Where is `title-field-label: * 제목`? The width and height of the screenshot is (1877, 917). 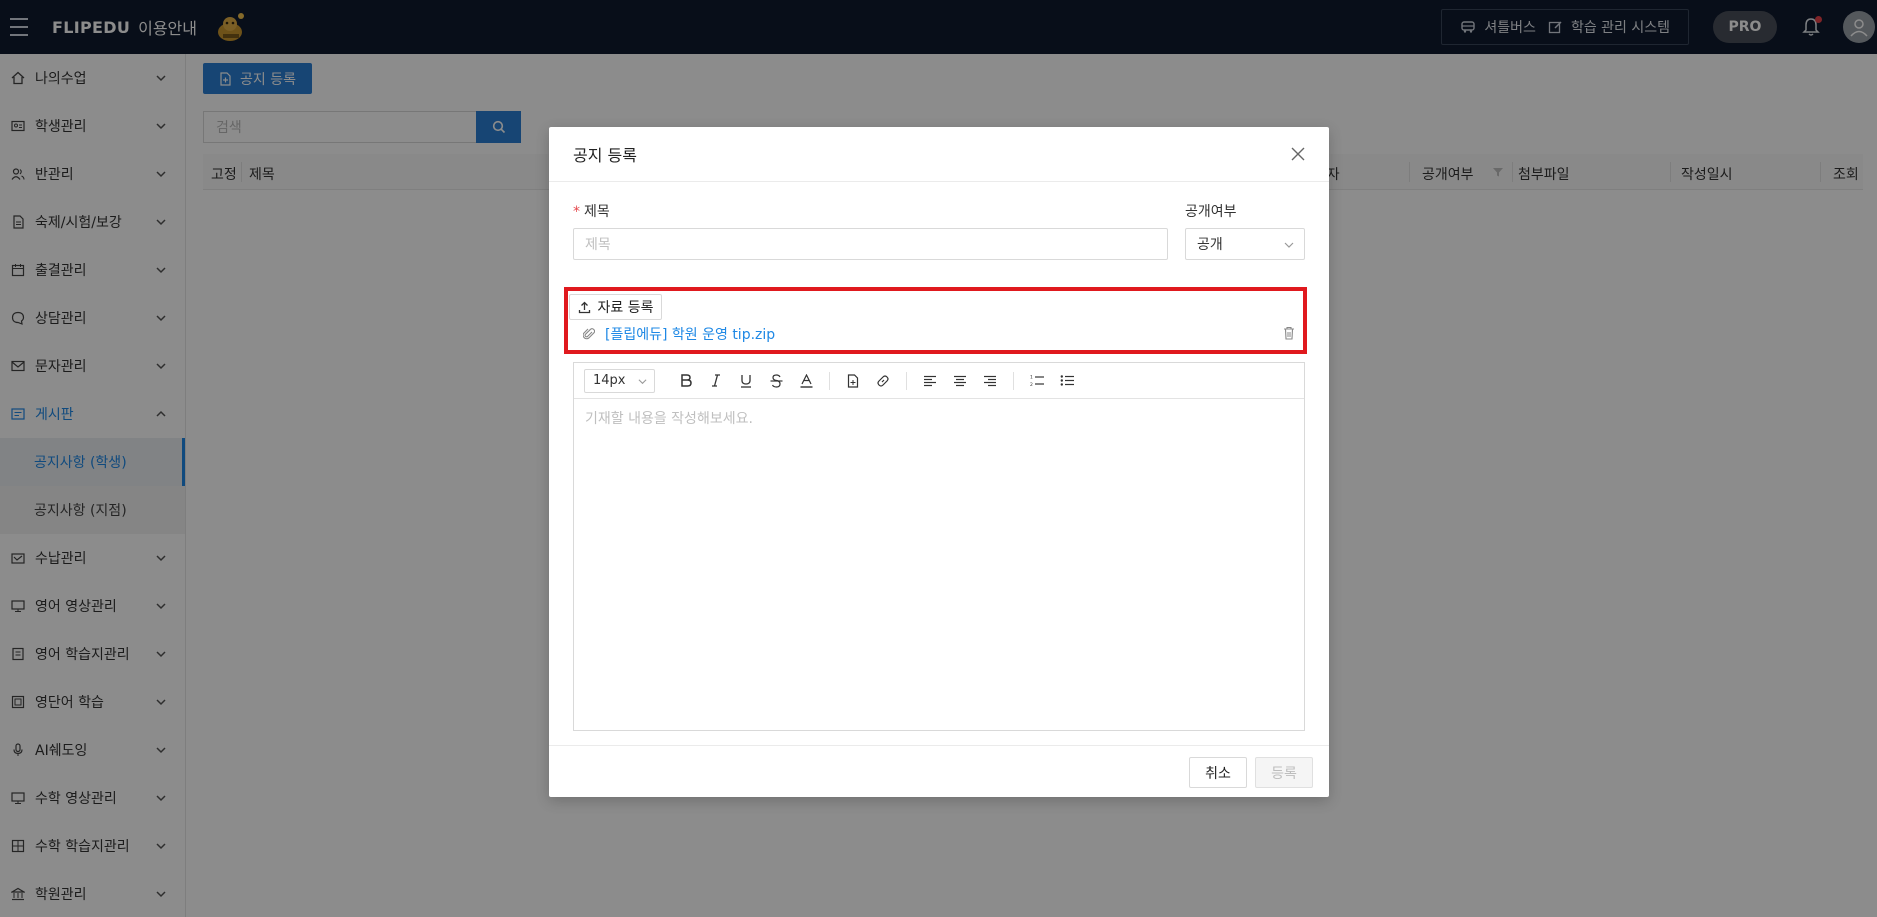
title-field-label: * 제목 is located at coordinates (591, 211).